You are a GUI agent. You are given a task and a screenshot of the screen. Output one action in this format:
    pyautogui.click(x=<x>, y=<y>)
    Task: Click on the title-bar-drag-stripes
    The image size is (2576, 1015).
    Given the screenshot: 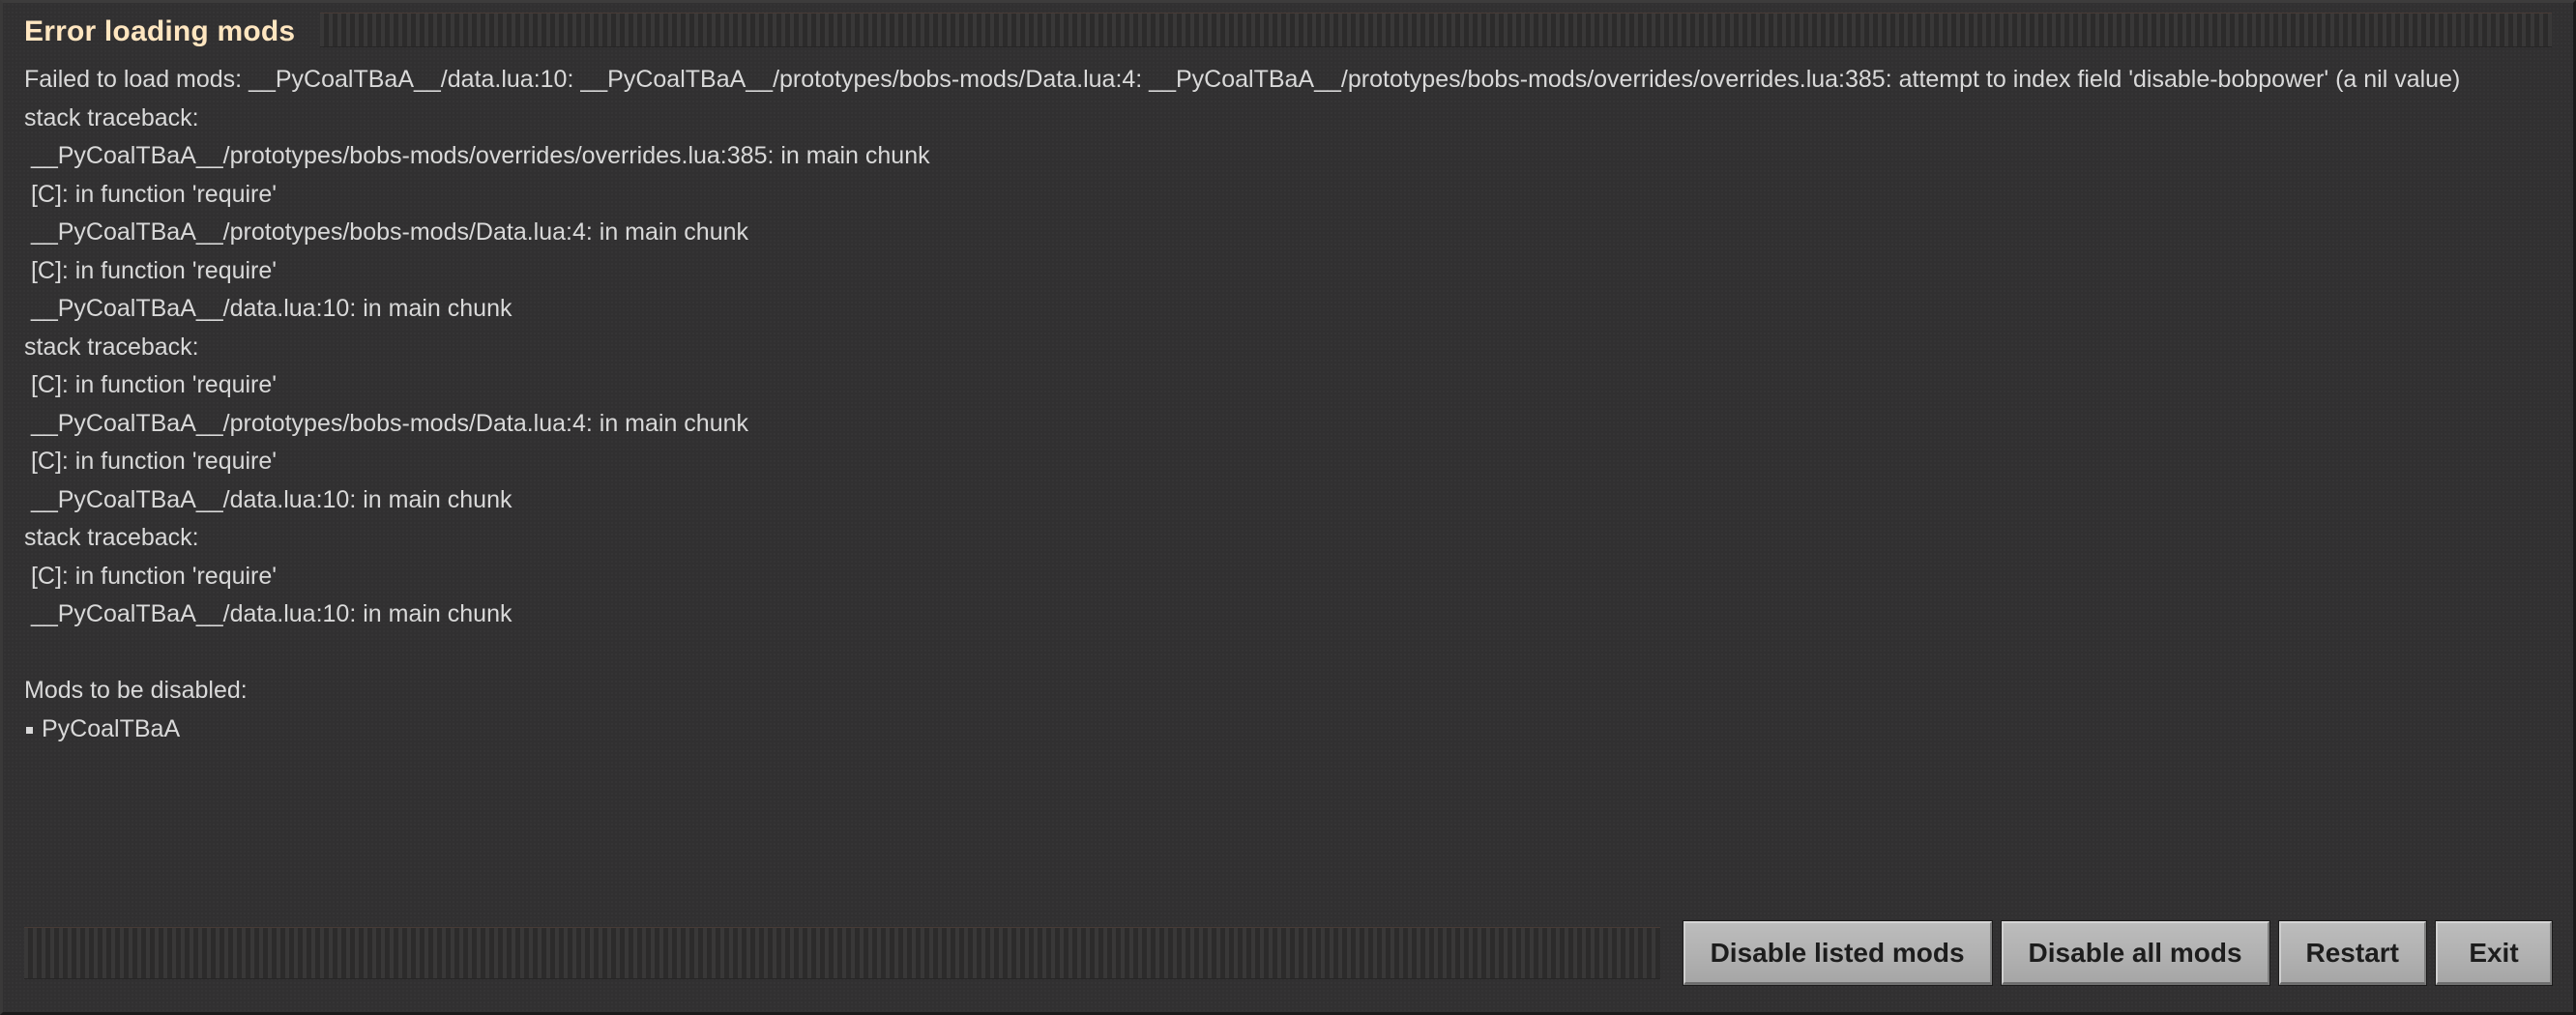 What is the action you would take?
    pyautogui.click(x=1436, y=30)
    